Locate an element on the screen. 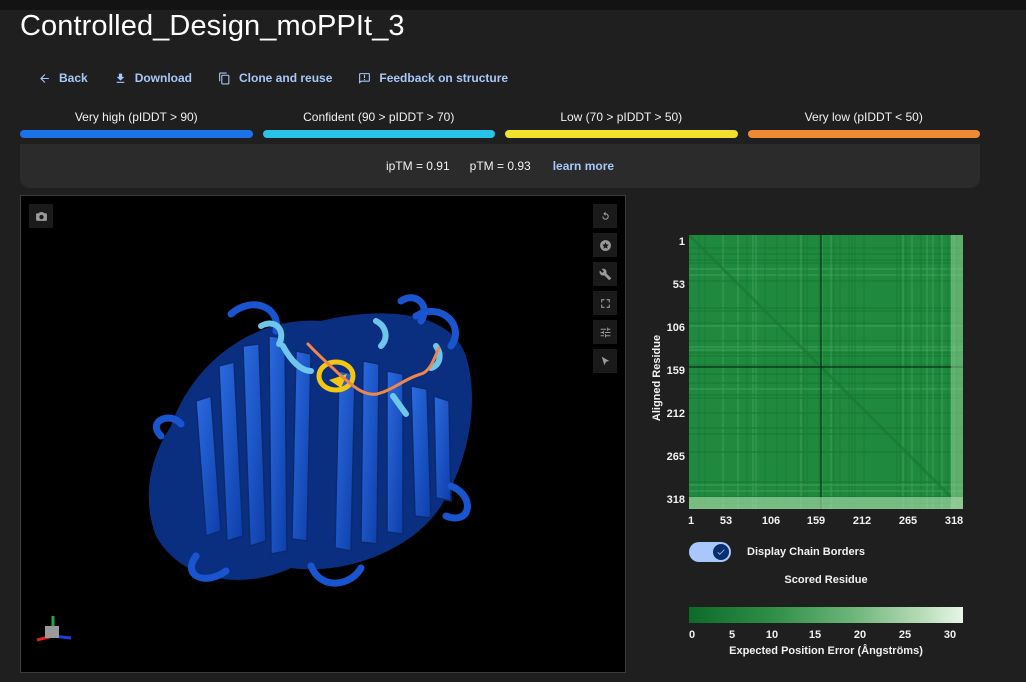 The width and height of the screenshot is (1026, 682). arrow-left-icon is located at coordinates (44, 78).